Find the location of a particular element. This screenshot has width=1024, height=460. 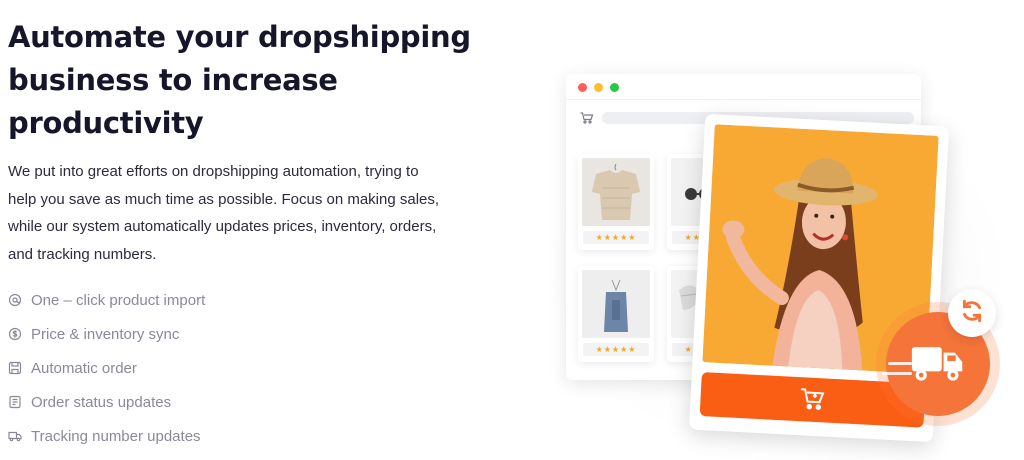

browser-titlebar is located at coordinates (743, 87).